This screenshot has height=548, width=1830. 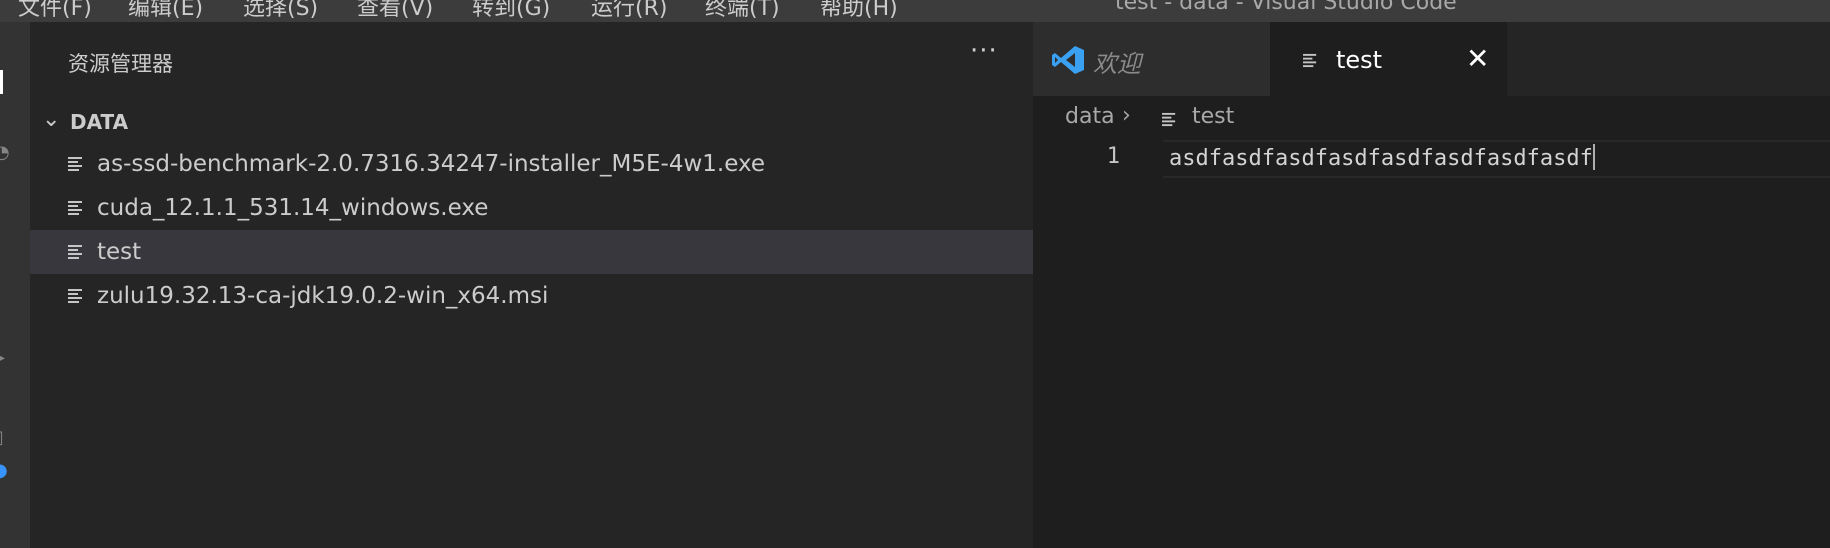 What do you see at coordinates (1286, 7) in the screenshot?
I see `window-title: test - data - Visual Studio Code` at bounding box center [1286, 7].